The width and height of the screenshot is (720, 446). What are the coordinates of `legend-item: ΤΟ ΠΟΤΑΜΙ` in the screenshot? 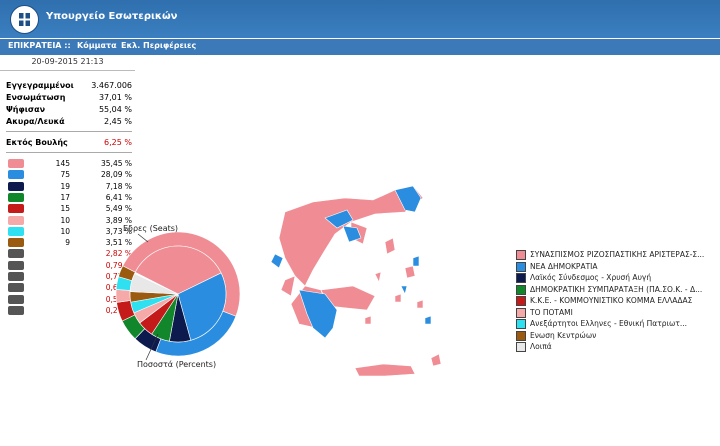 It's located at (544, 312).